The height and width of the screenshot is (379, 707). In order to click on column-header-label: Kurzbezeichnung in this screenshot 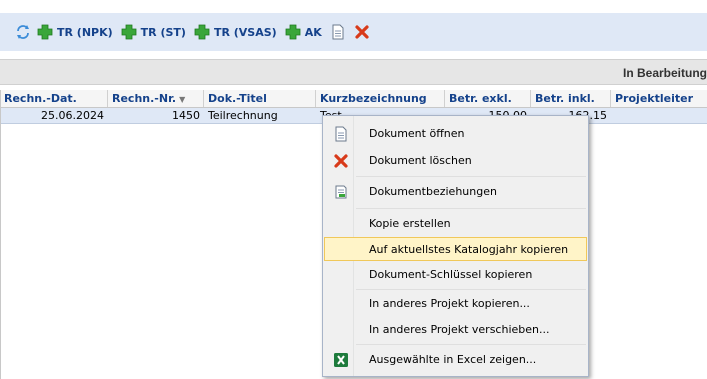, I will do `click(373, 98)`.